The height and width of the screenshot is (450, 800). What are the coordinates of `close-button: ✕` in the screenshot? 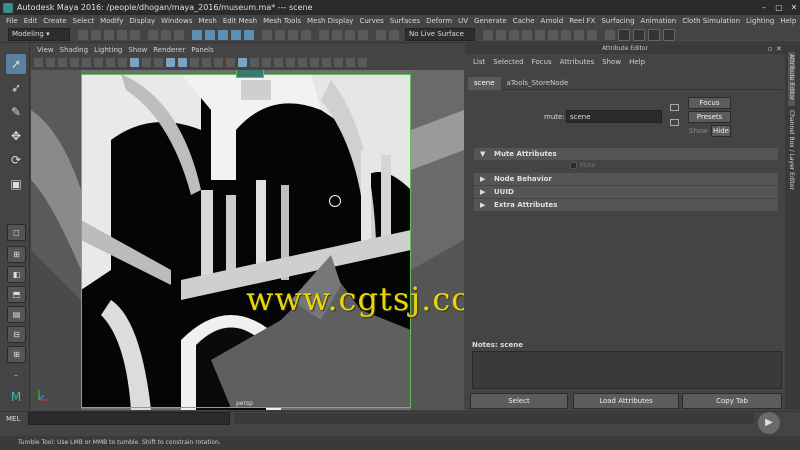 It's located at (794, 7).